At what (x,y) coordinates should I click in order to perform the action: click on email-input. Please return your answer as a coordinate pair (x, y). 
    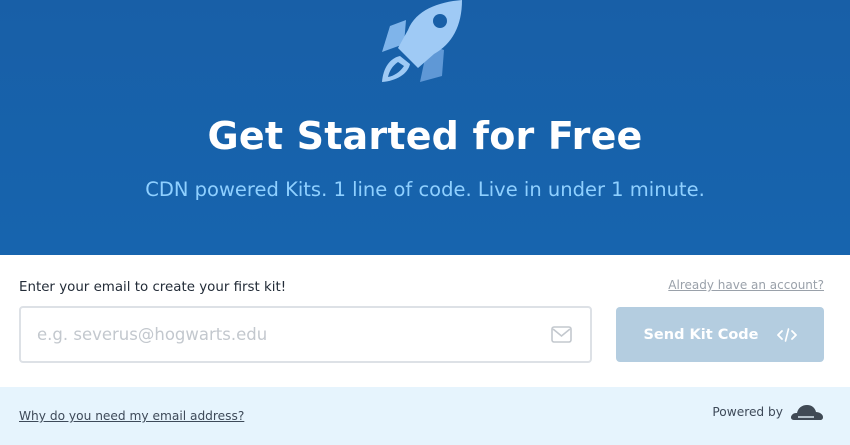
    Looking at the image, I should click on (305, 334).